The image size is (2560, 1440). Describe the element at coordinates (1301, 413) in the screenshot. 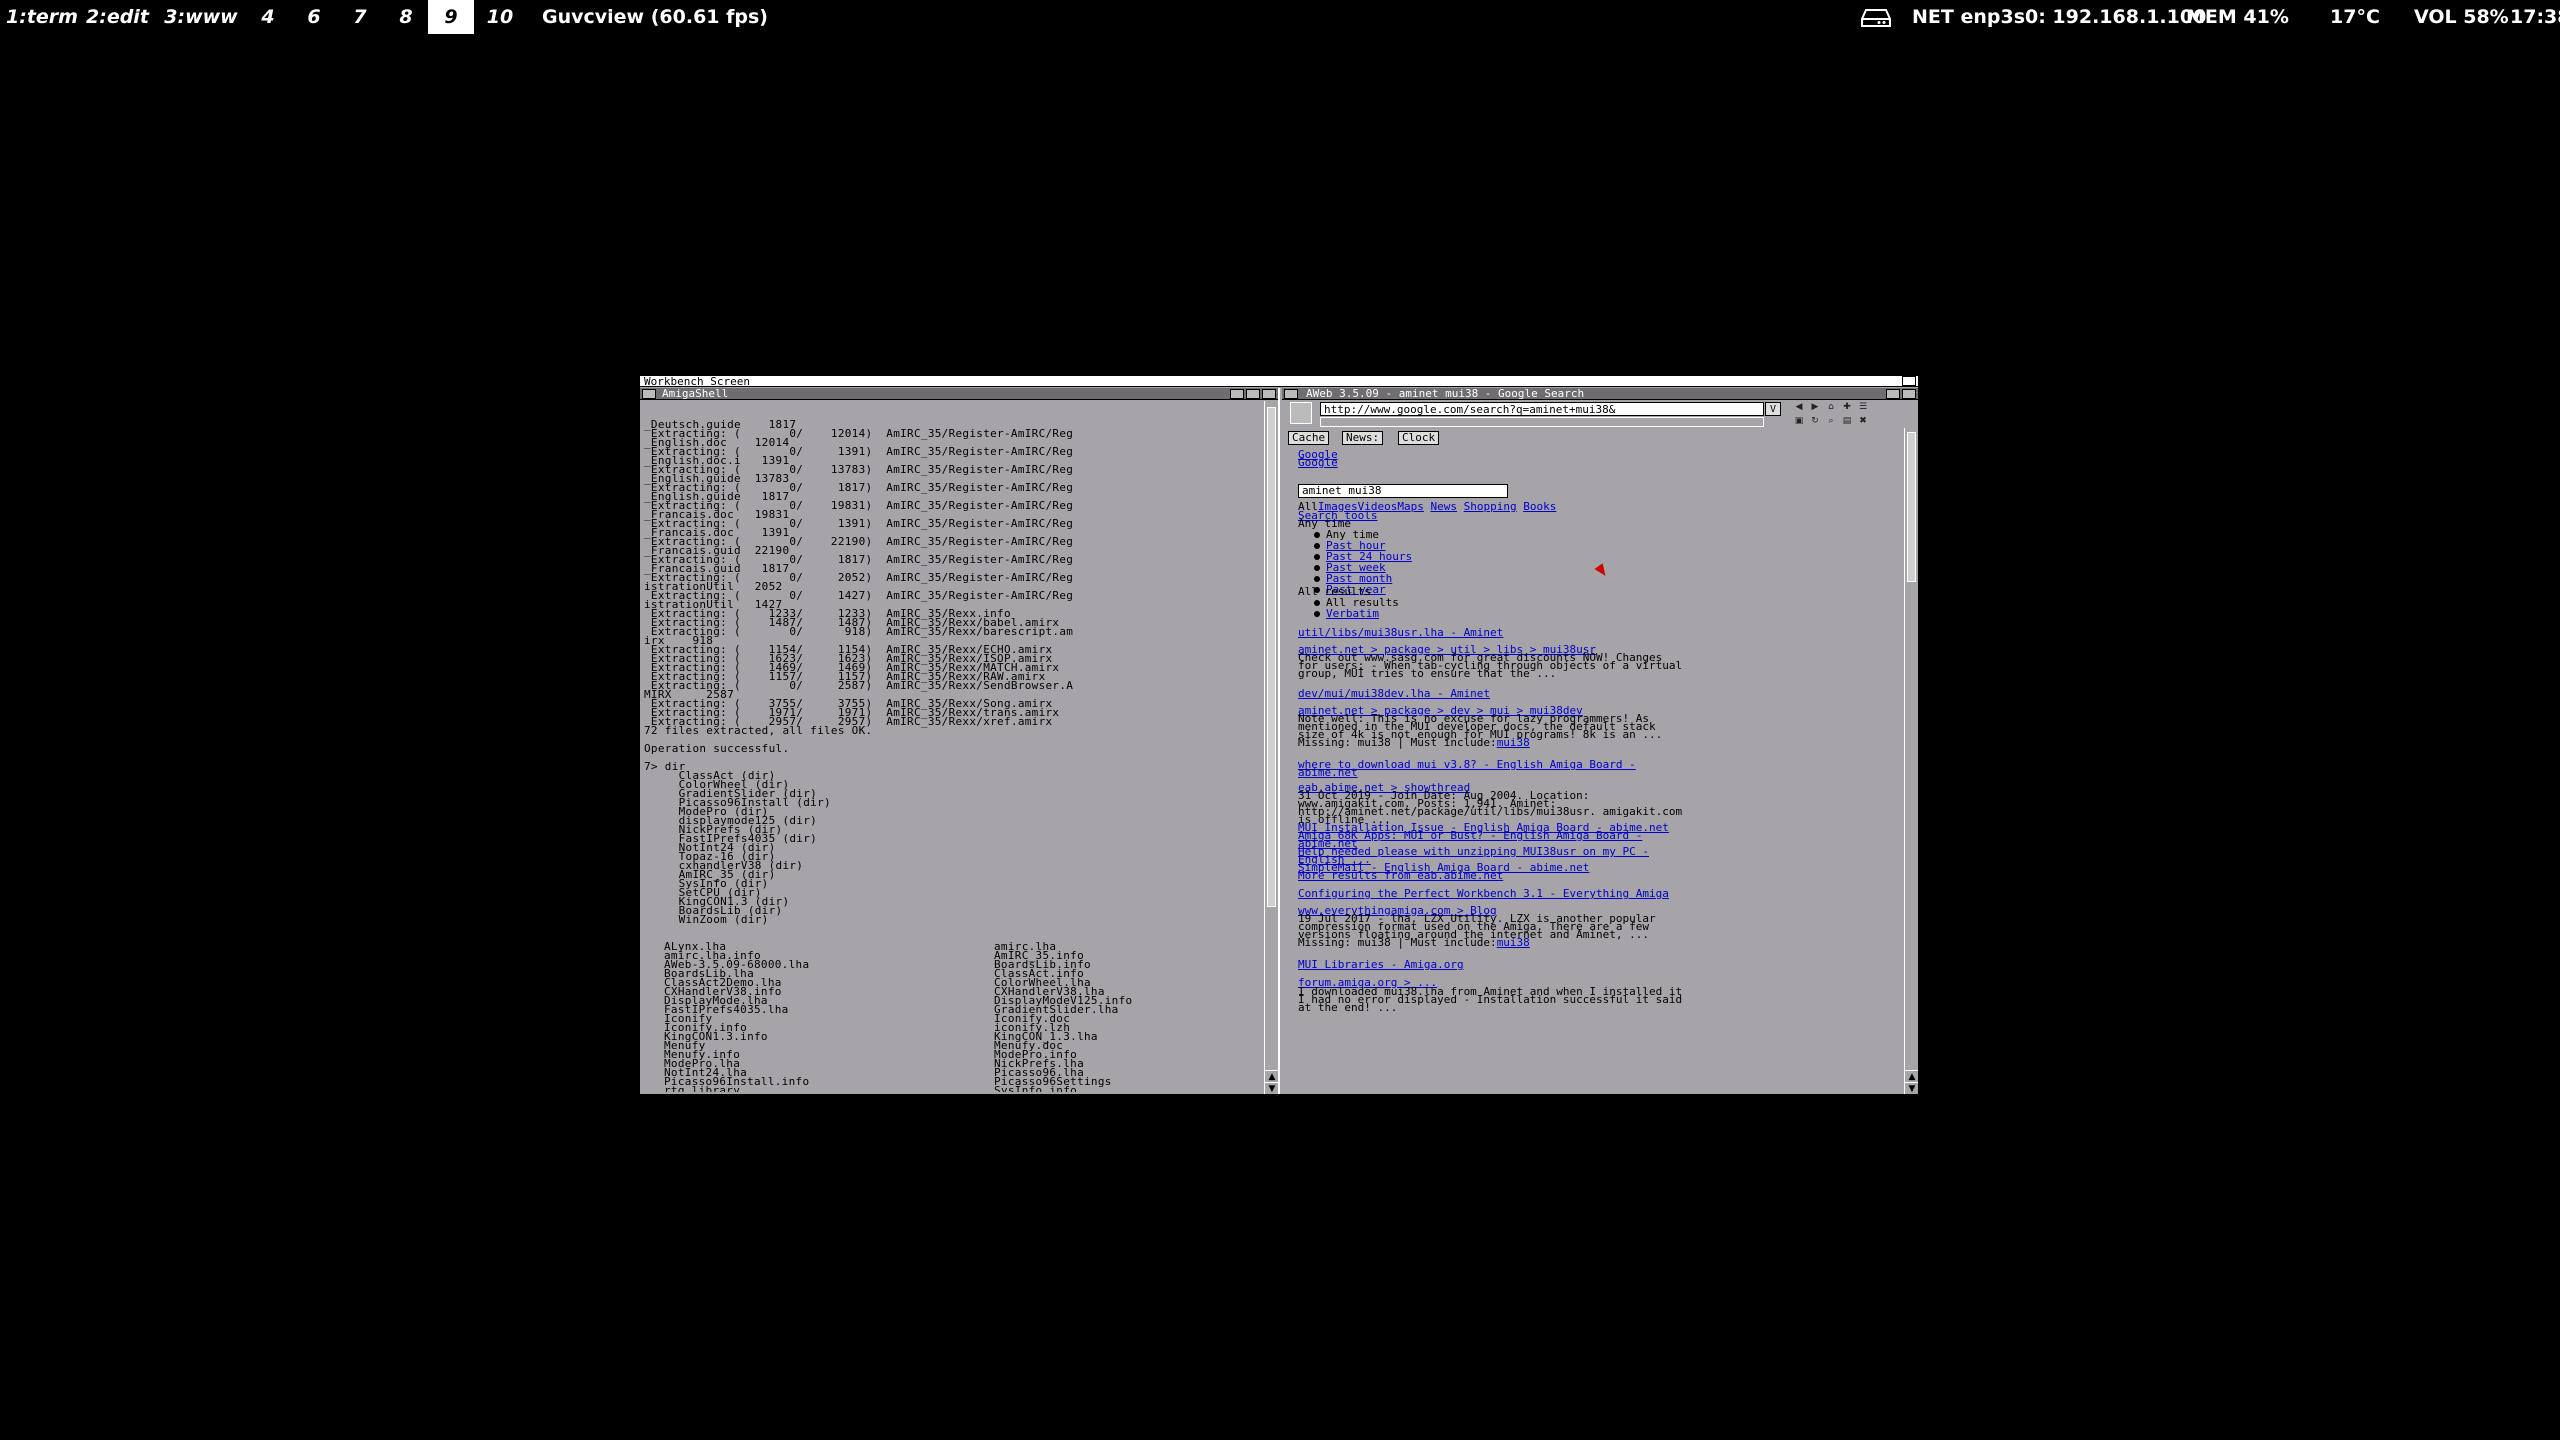

I see `aweb-throbber-icon` at that location.